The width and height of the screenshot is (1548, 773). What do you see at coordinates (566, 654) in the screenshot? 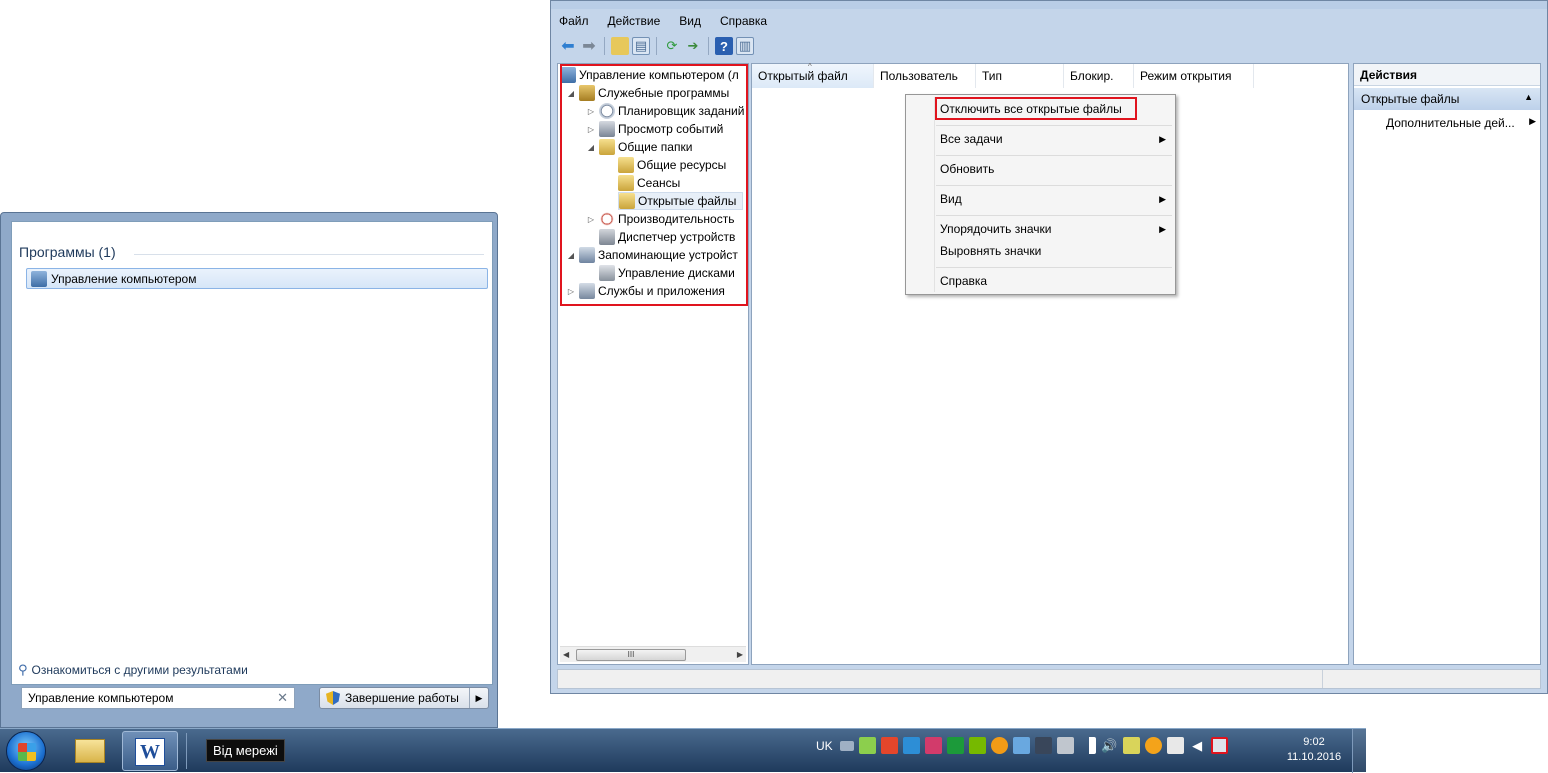
I see `scroll-left-icon: ◀` at bounding box center [566, 654].